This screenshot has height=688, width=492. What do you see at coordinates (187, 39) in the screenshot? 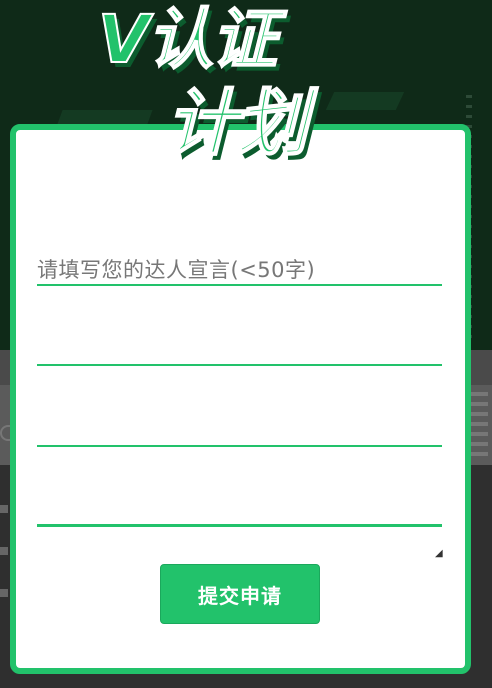
I see `title-line1: V认证` at bounding box center [187, 39].